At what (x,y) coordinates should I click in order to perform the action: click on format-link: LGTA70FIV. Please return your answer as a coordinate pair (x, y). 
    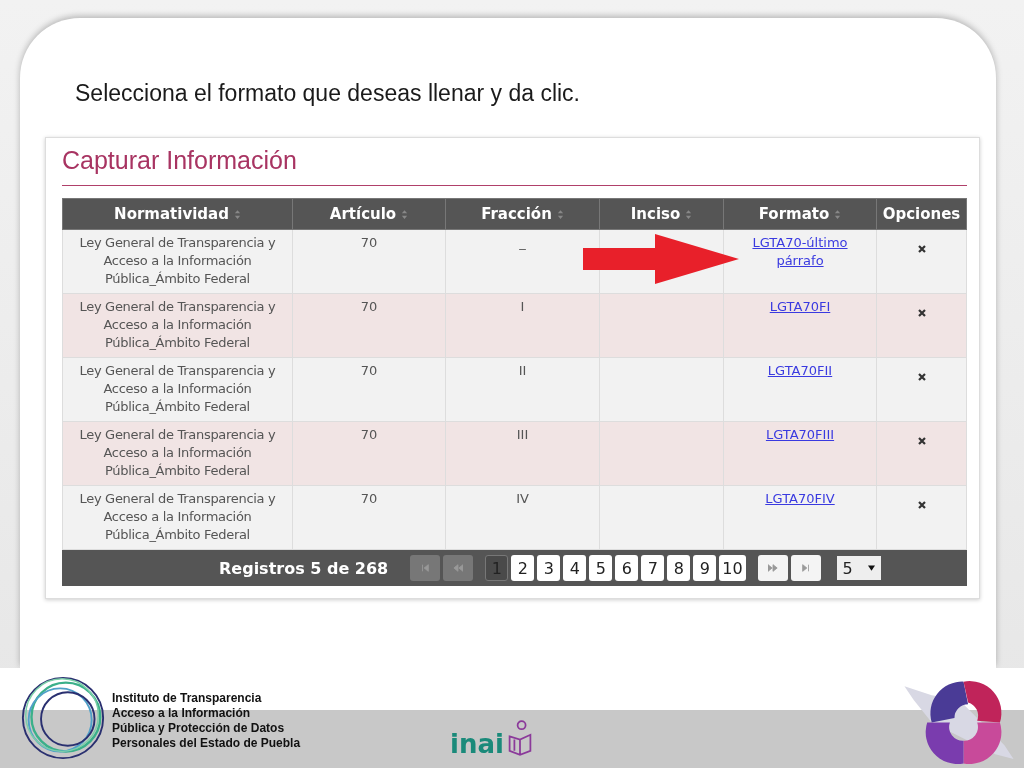
    Looking at the image, I should click on (800, 499).